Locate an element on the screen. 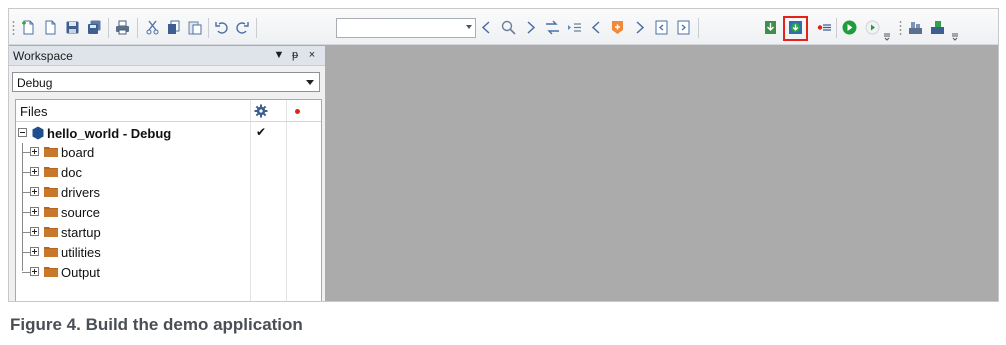 The image size is (1006, 345). red-dot-icon is located at coordinates (297, 111).